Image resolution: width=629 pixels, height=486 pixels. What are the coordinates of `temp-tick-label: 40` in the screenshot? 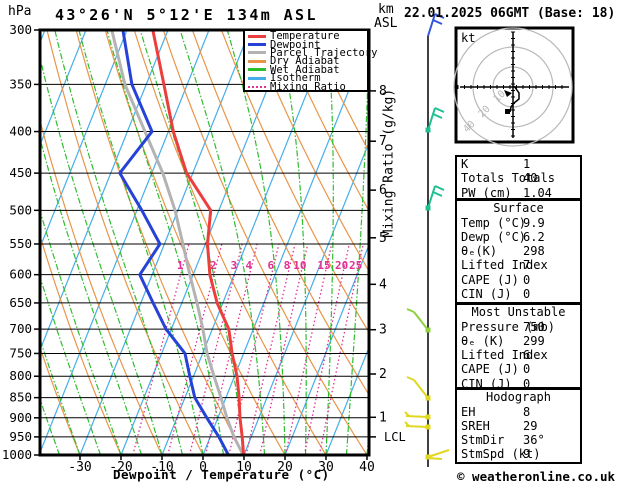 It's located at (367, 467).